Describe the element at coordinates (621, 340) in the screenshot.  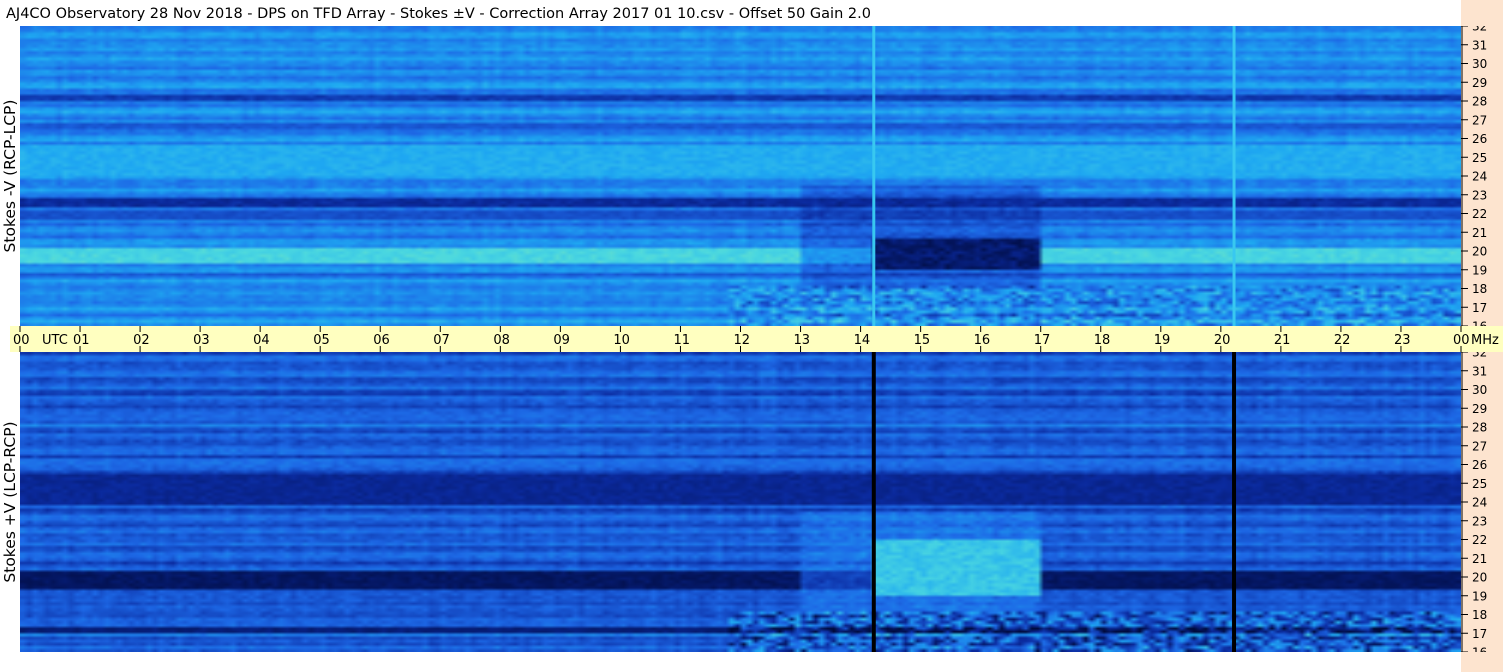
I see `time-tick-label: 10` at that location.